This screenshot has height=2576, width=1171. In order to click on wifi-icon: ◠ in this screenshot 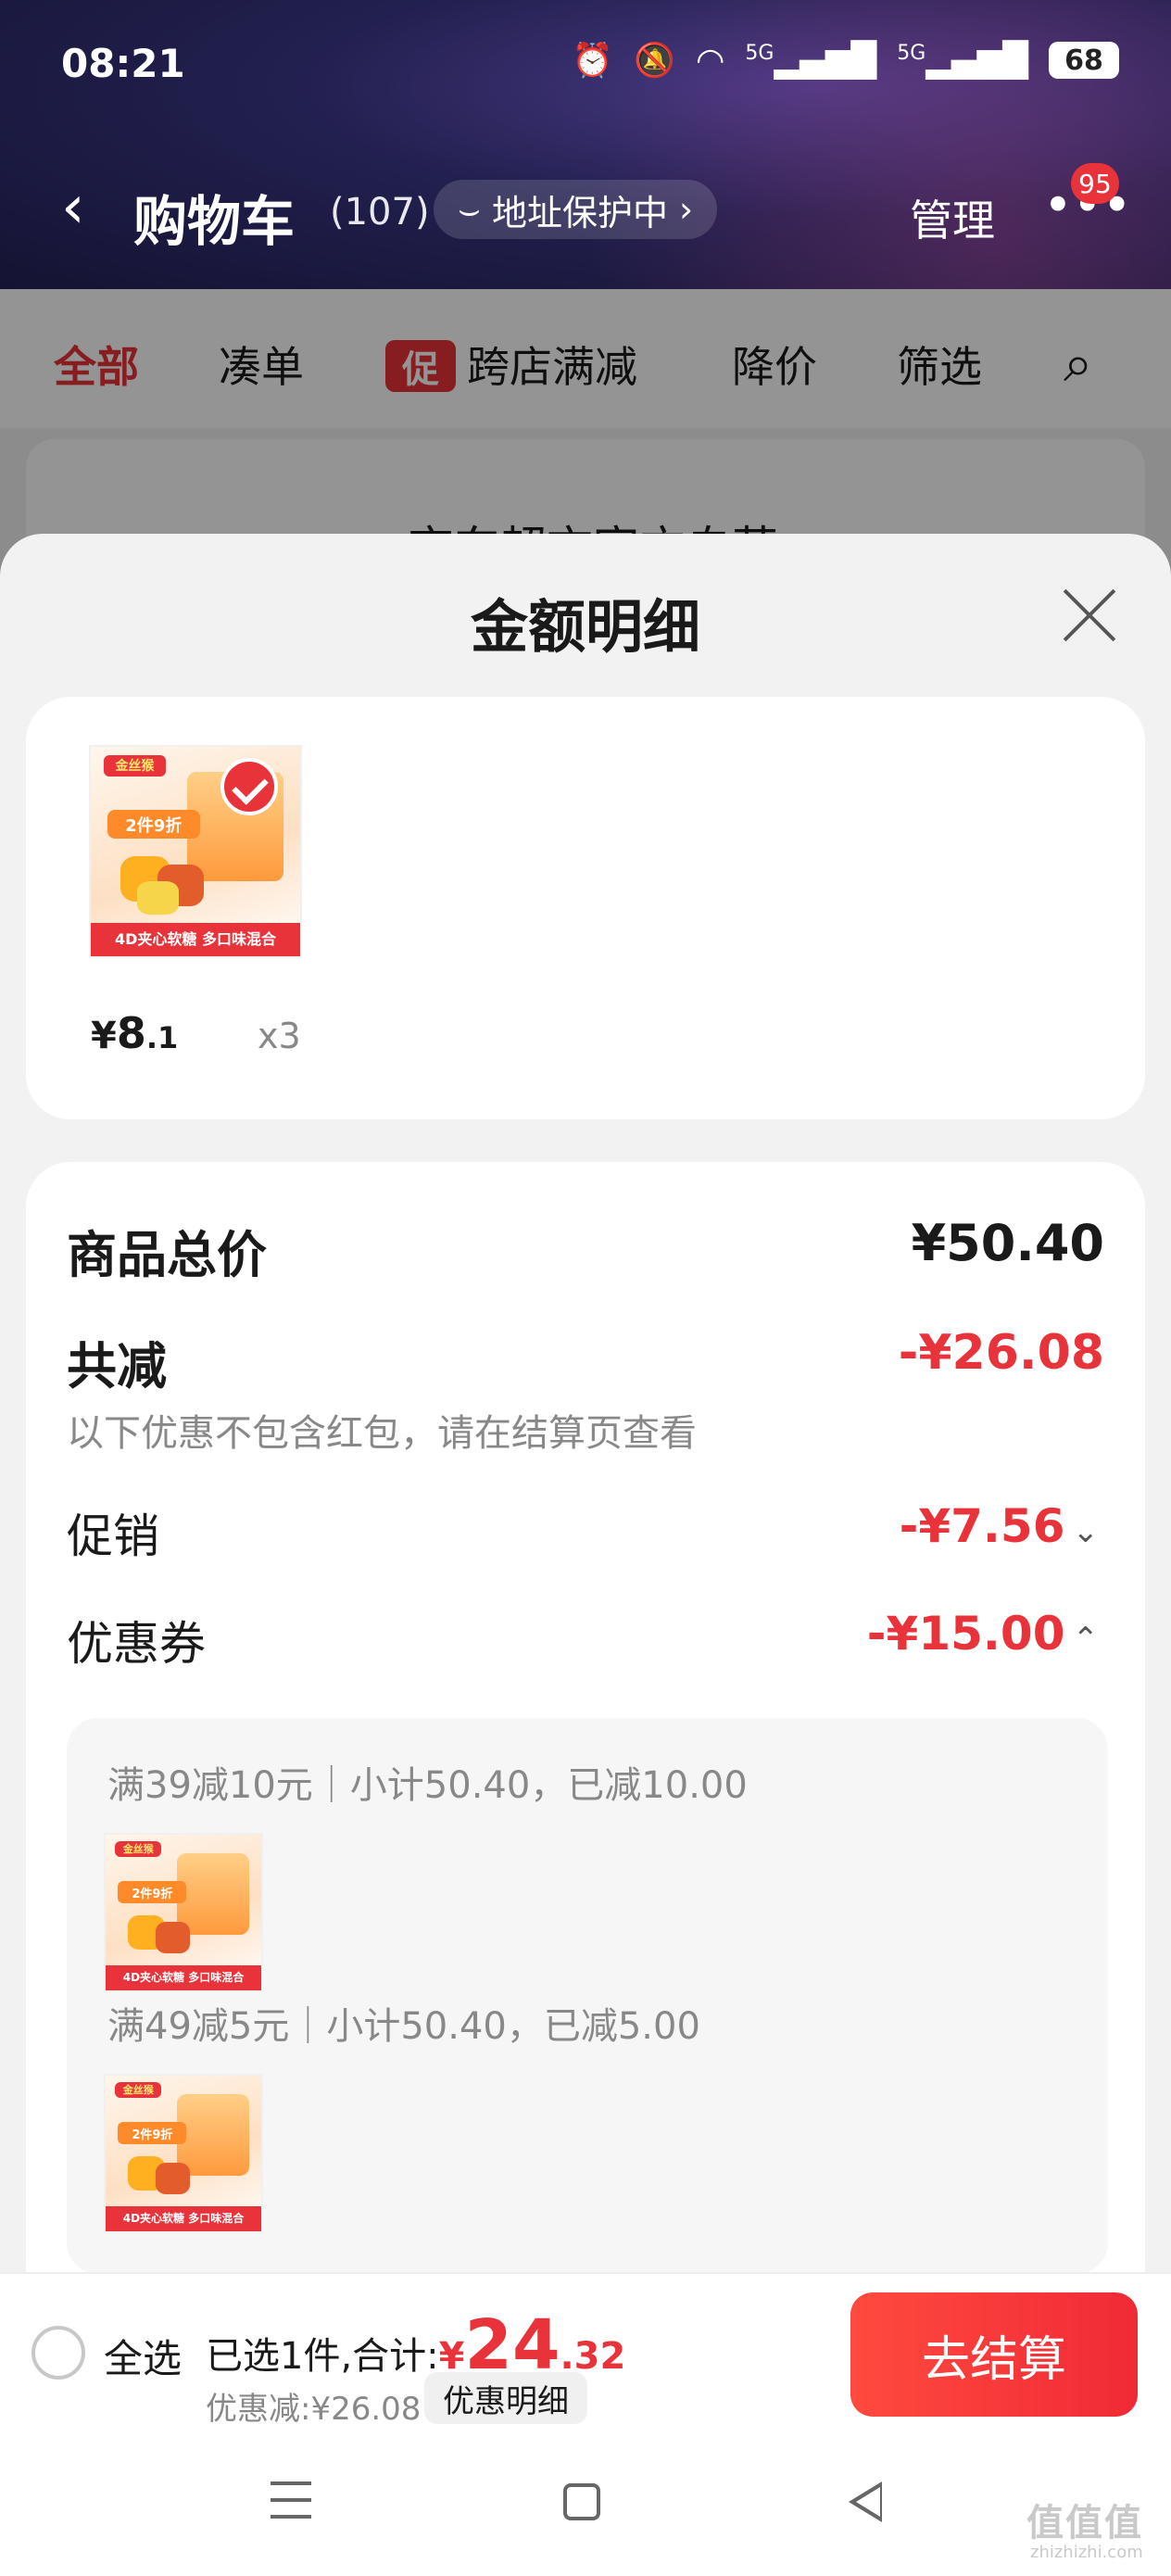, I will do `click(710, 60)`.